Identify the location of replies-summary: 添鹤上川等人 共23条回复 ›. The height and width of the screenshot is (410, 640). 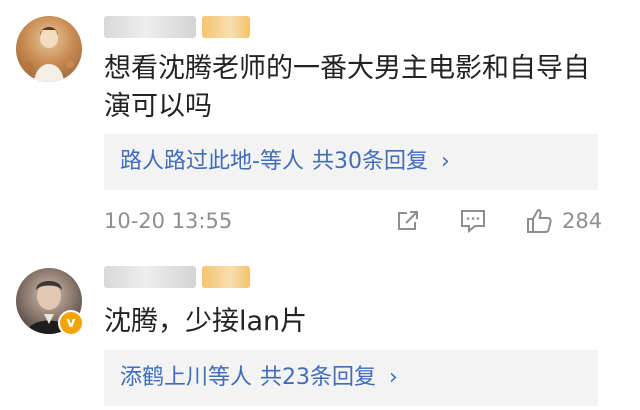
(351, 378).